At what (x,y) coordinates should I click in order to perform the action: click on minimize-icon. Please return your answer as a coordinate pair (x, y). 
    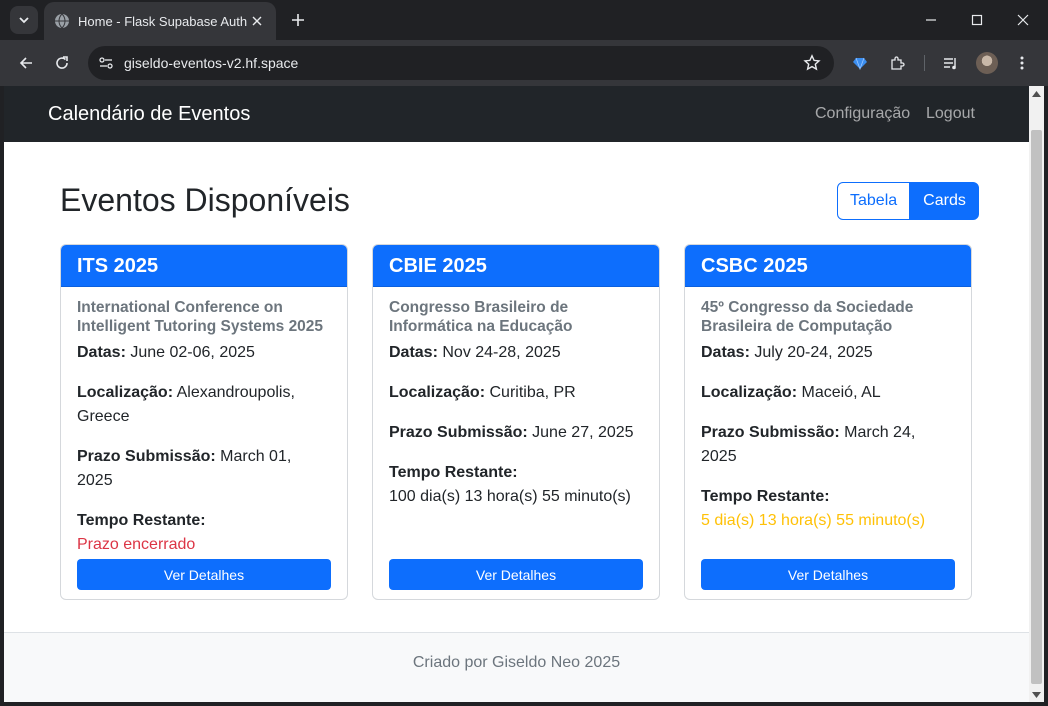
    Looking at the image, I should click on (931, 20).